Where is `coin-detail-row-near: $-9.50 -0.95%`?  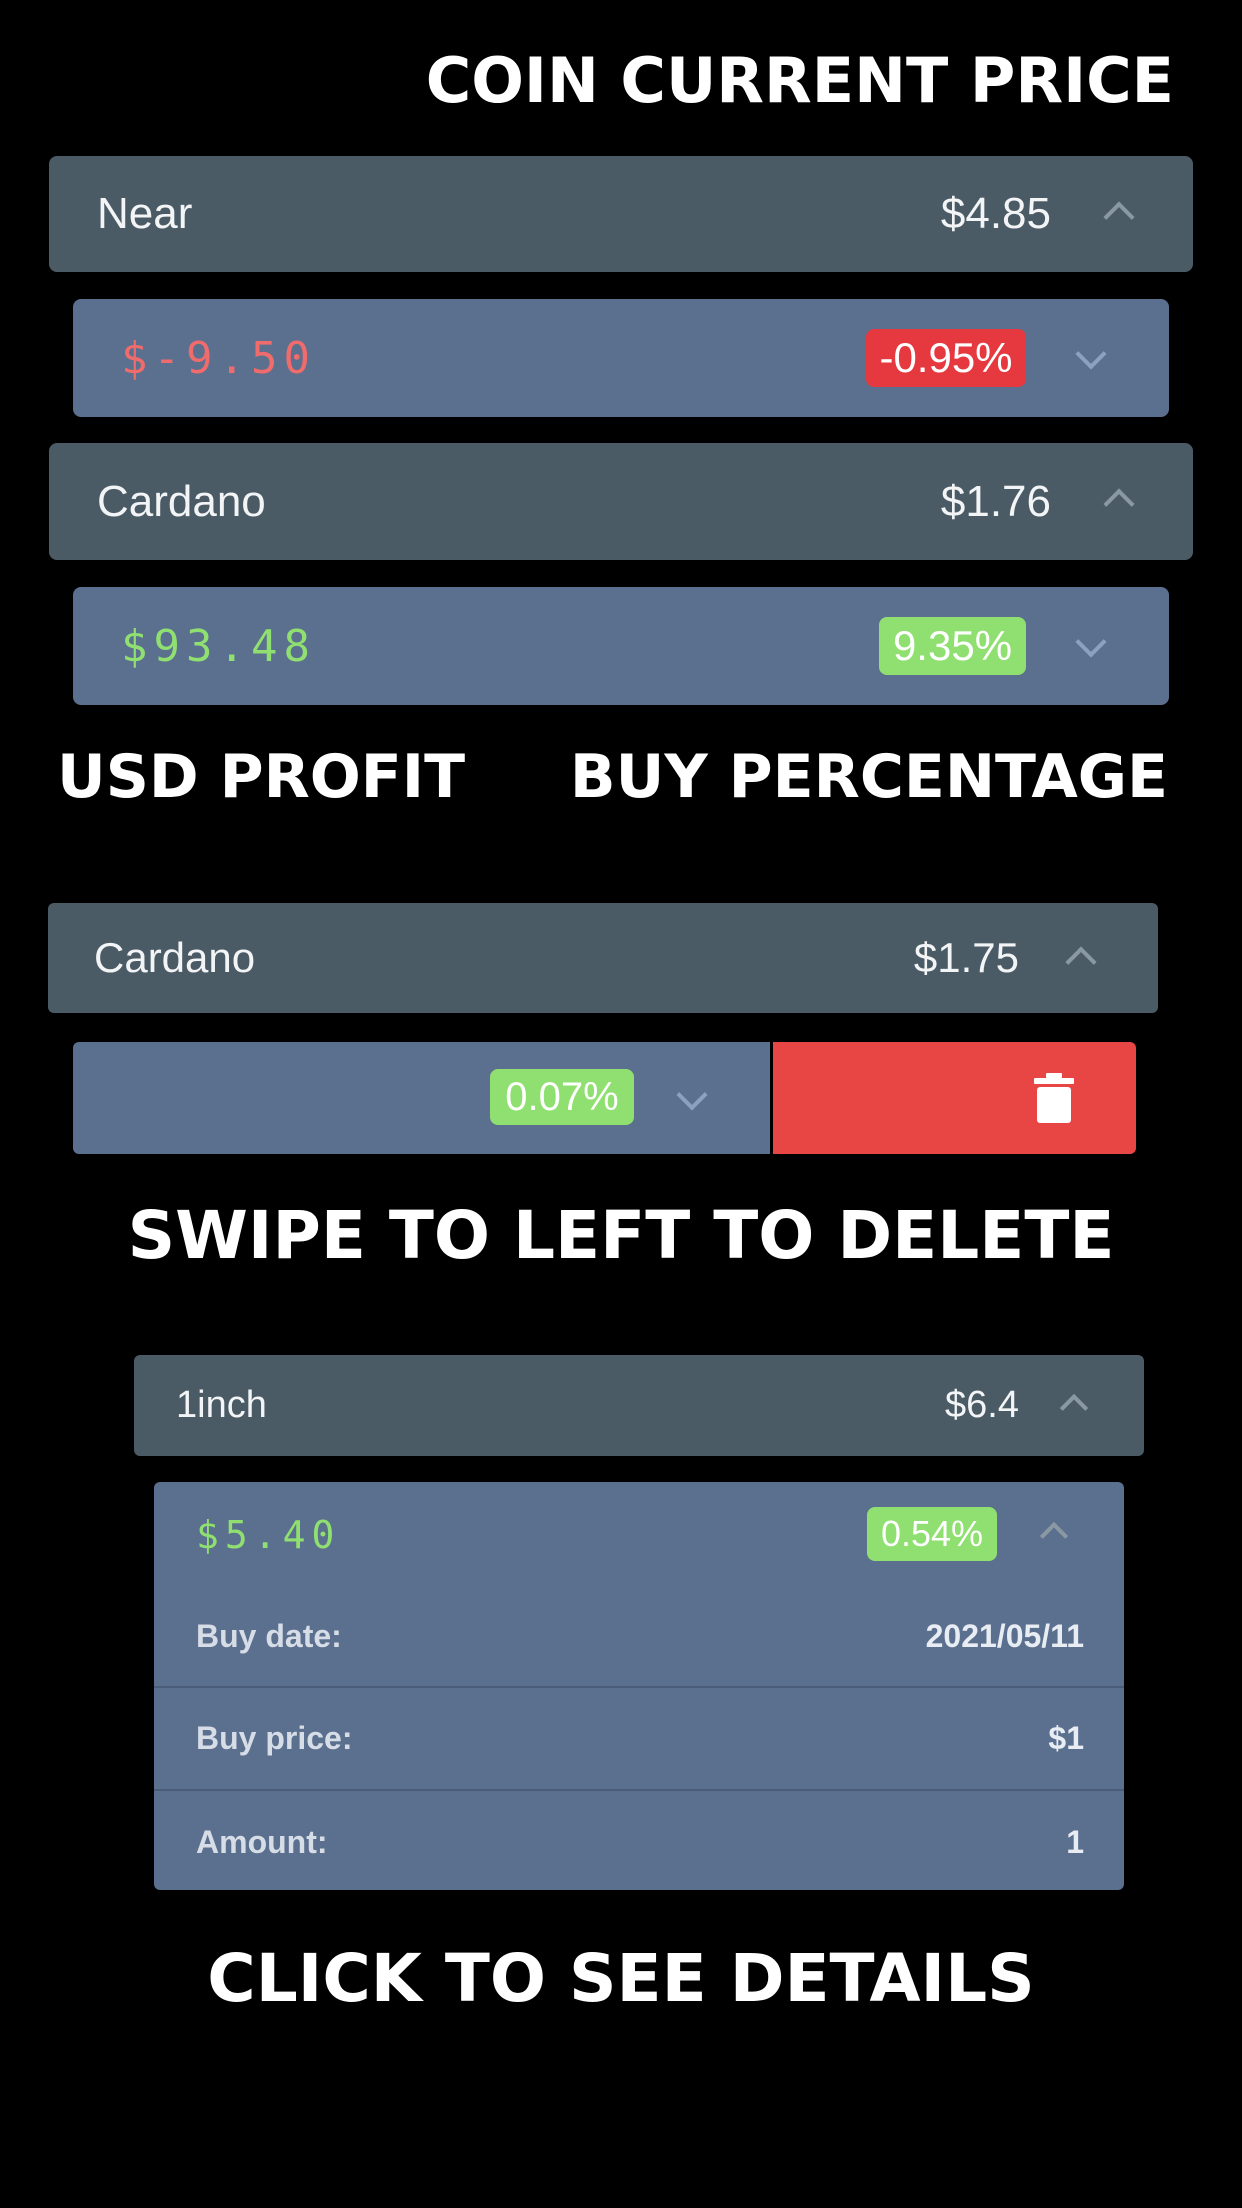 coin-detail-row-near: $-9.50 -0.95% is located at coordinates (621, 358).